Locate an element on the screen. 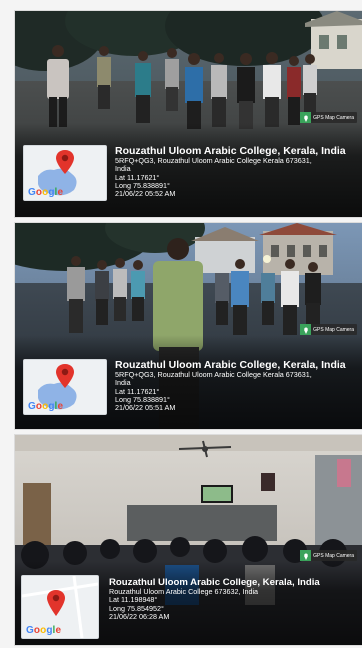 This screenshot has height=648, width=362. datetime: 21/06/22 05:52 AM is located at coordinates (145, 194).